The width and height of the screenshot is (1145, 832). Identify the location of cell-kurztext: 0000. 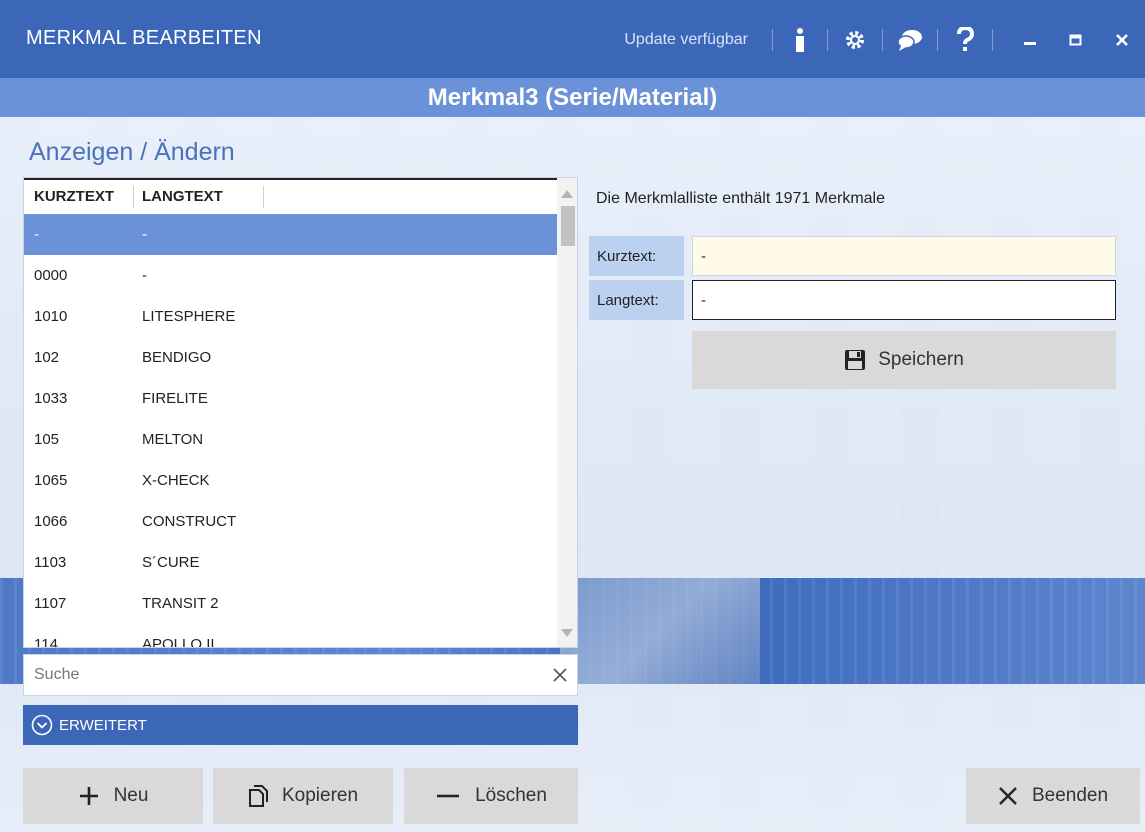
(51, 275).